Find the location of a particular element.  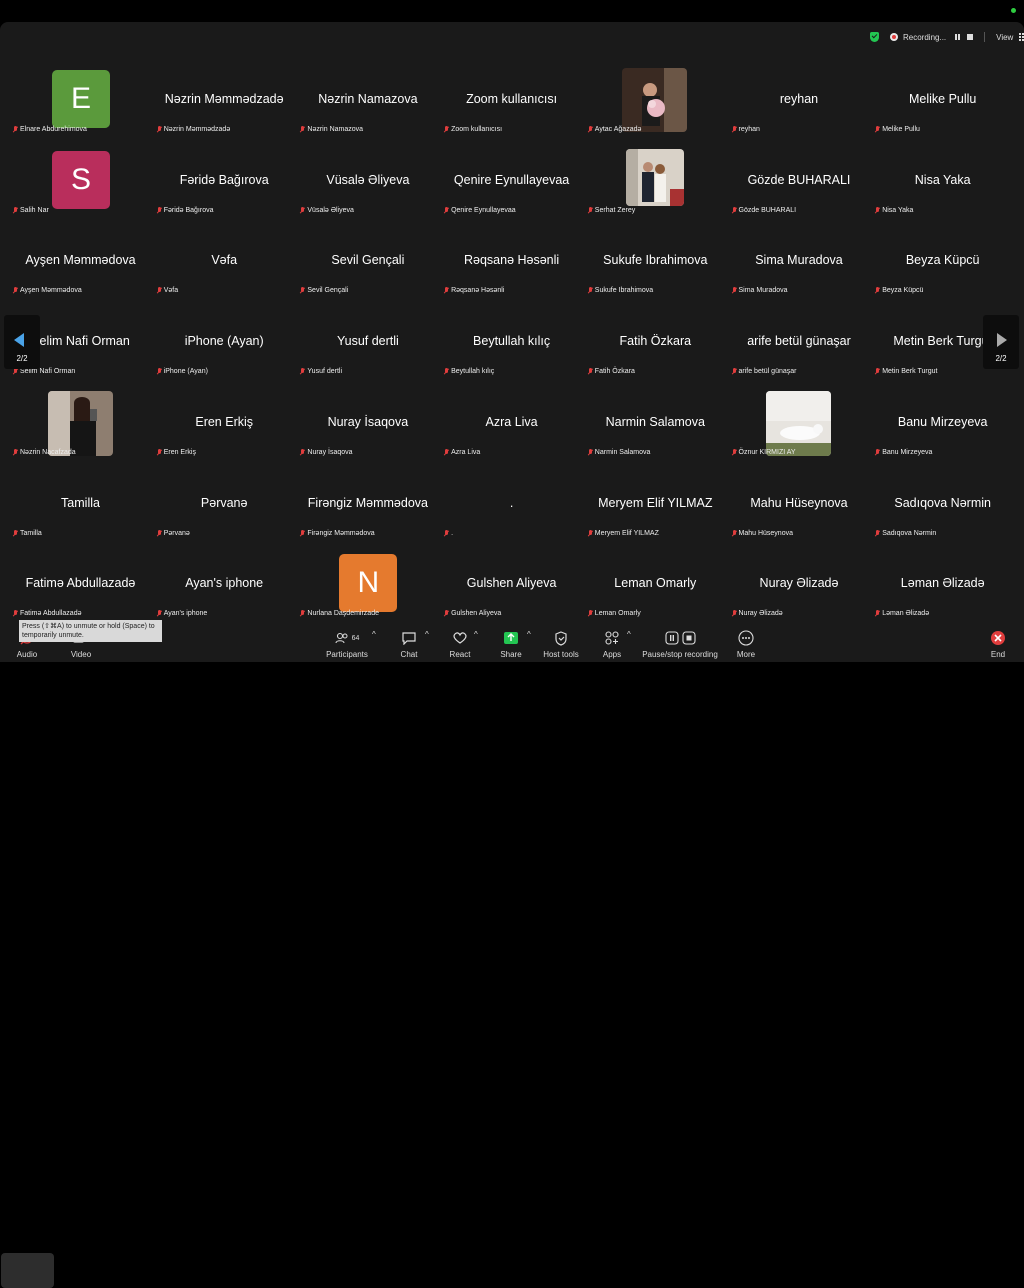

react-button: React is located at coordinates (460, 644).